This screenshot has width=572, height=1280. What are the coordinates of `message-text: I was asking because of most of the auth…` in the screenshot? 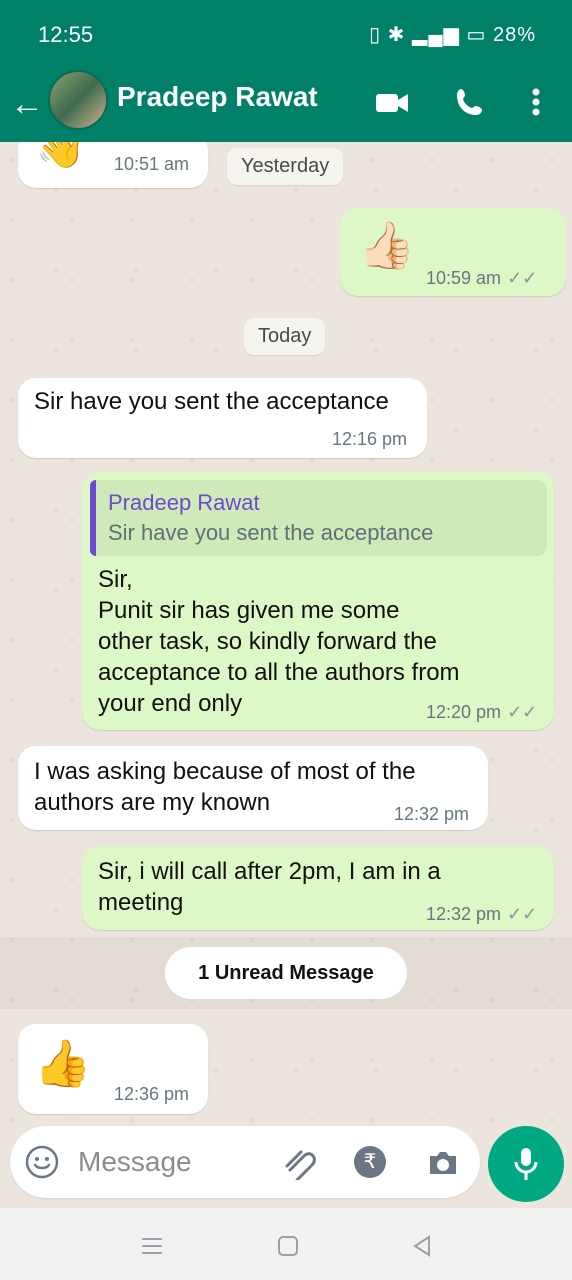 It's located at (225, 787).